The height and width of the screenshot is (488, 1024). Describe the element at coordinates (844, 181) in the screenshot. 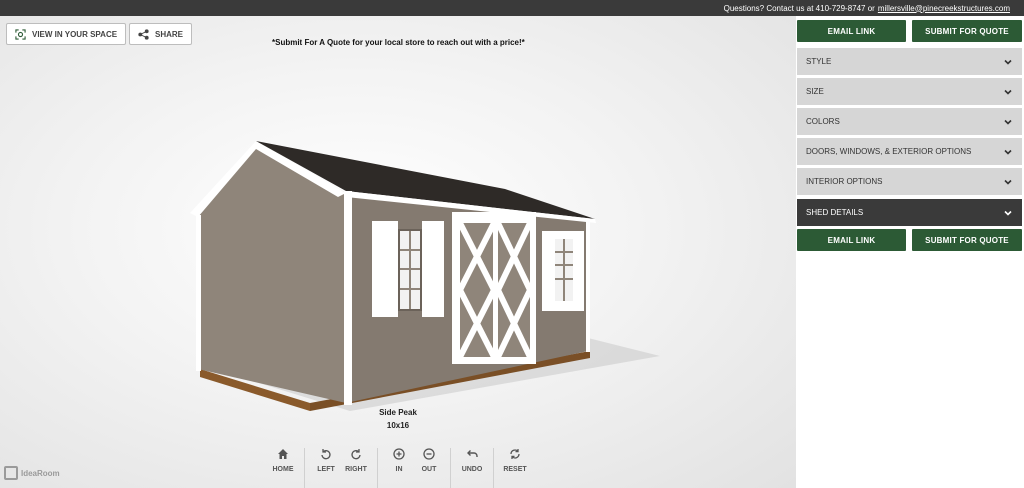

I see `section-interior-options-label: INTERIOR OPTIONS` at that location.